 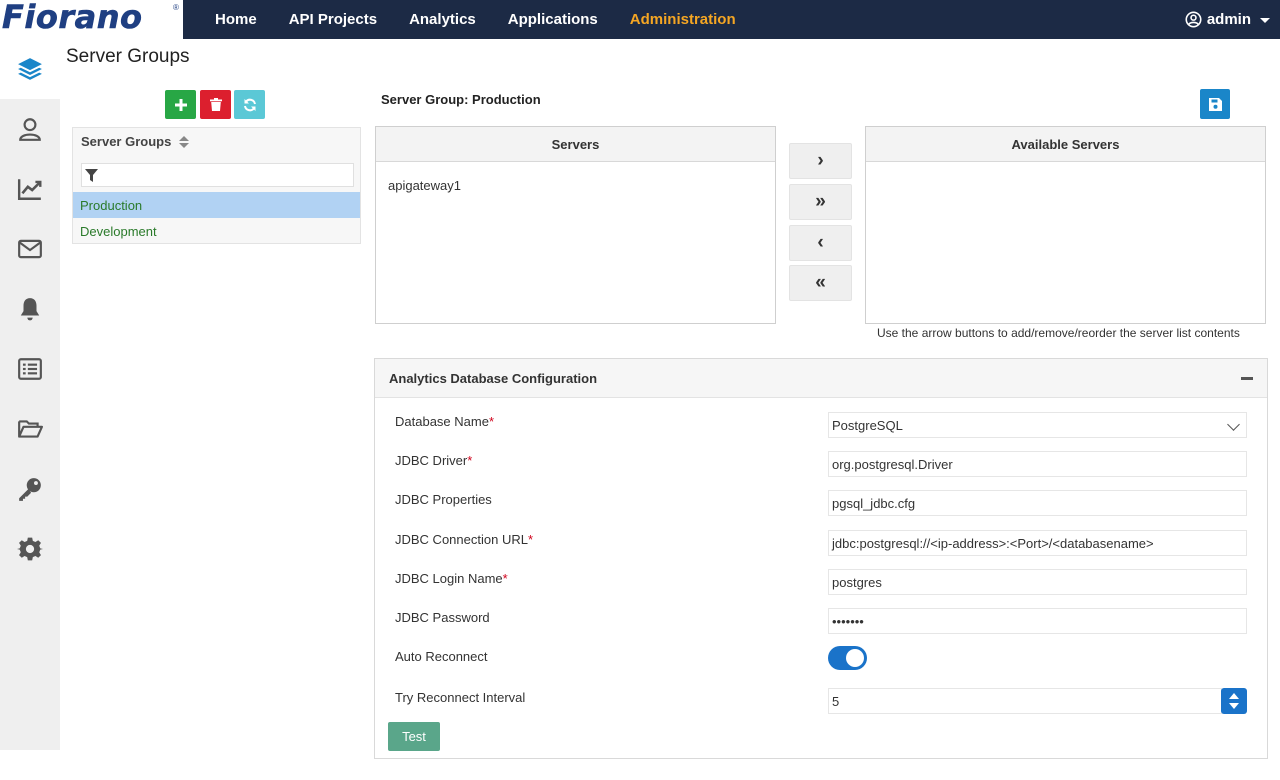 I want to click on user-icon, so click(x=30, y=129).